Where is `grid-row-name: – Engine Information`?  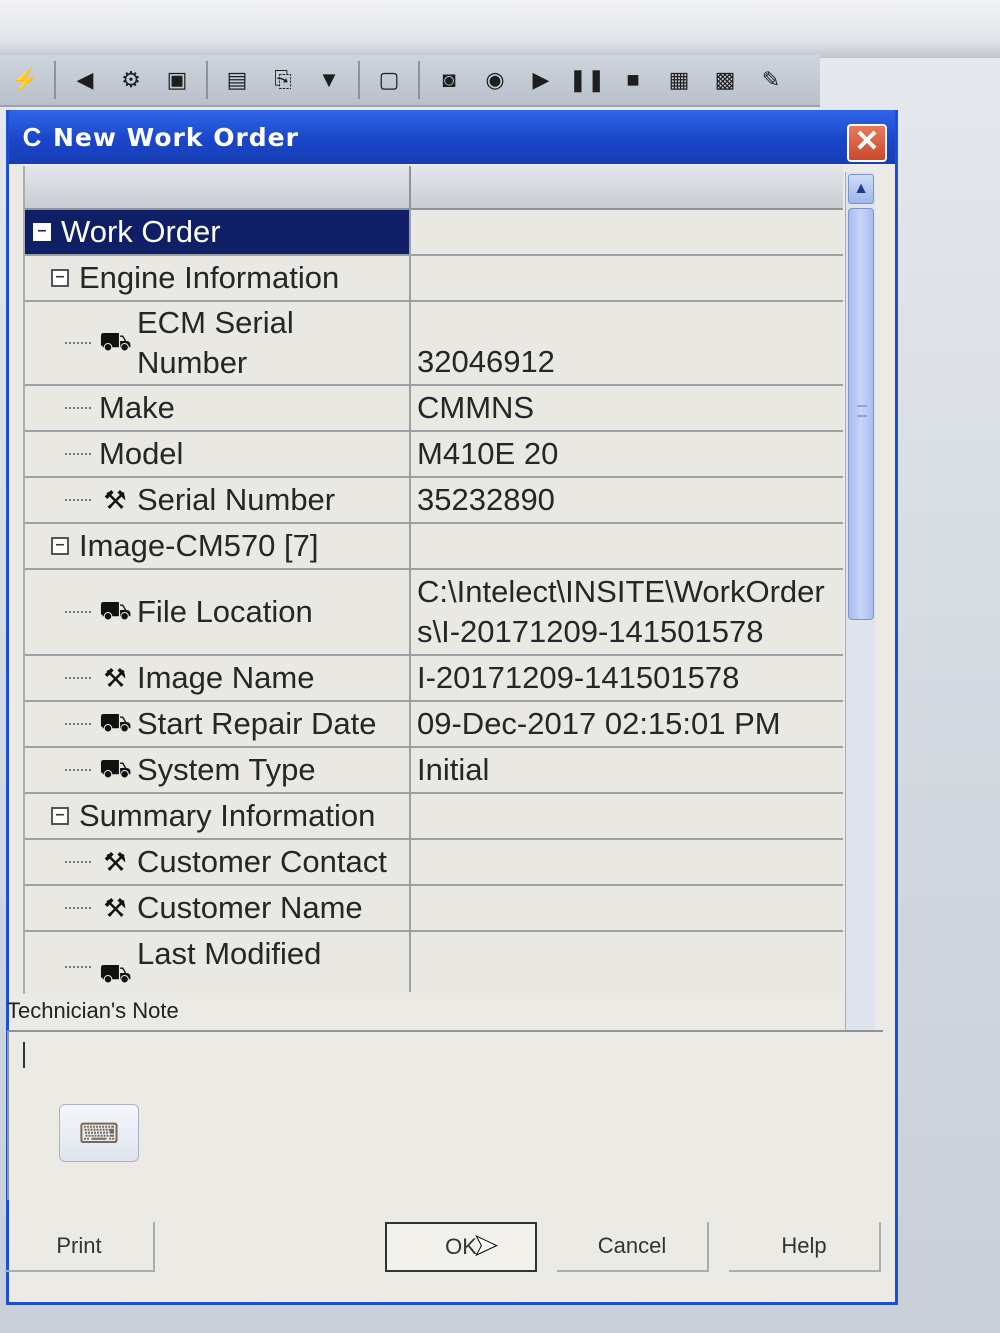 grid-row-name: – Engine Information is located at coordinates (218, 278).